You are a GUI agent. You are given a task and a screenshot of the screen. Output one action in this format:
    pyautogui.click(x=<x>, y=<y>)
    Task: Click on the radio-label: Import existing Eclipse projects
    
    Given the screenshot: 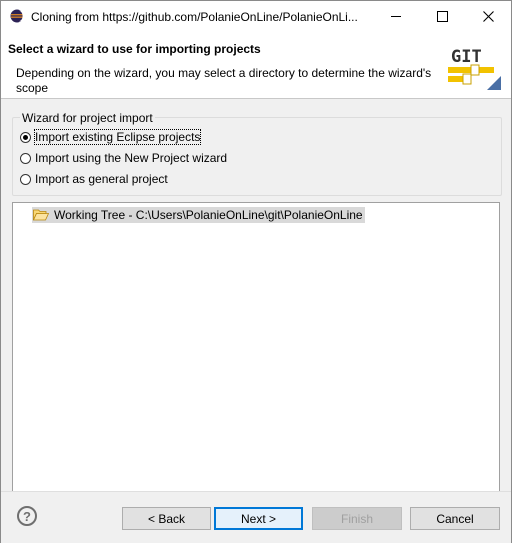 What is the action you would take?
    pyautogui.click(x=117, y=137)
    